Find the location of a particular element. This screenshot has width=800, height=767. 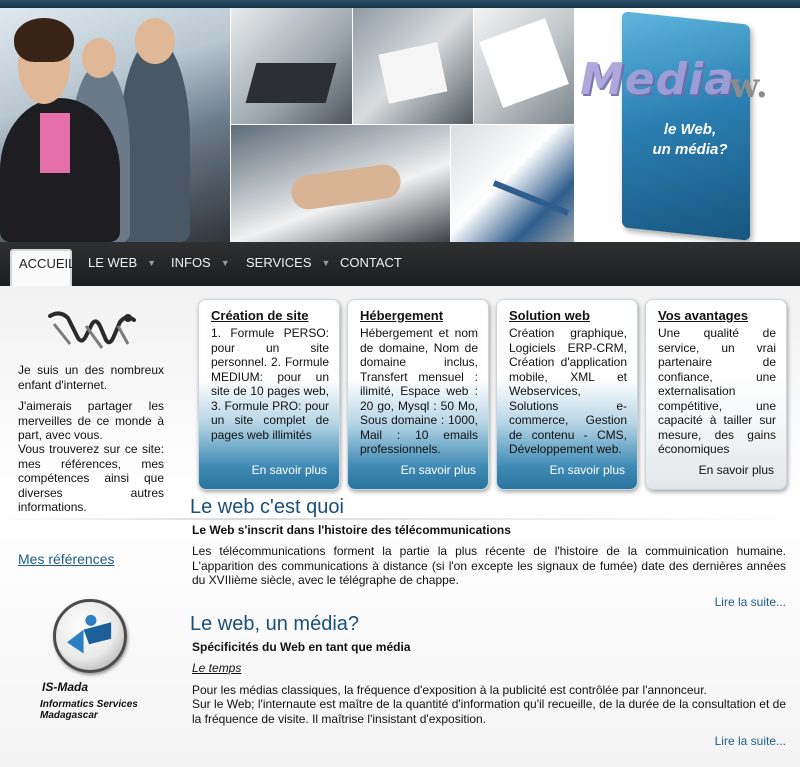

nav-item-accueil: ACCUEIL is located at coordinates (43, 267).